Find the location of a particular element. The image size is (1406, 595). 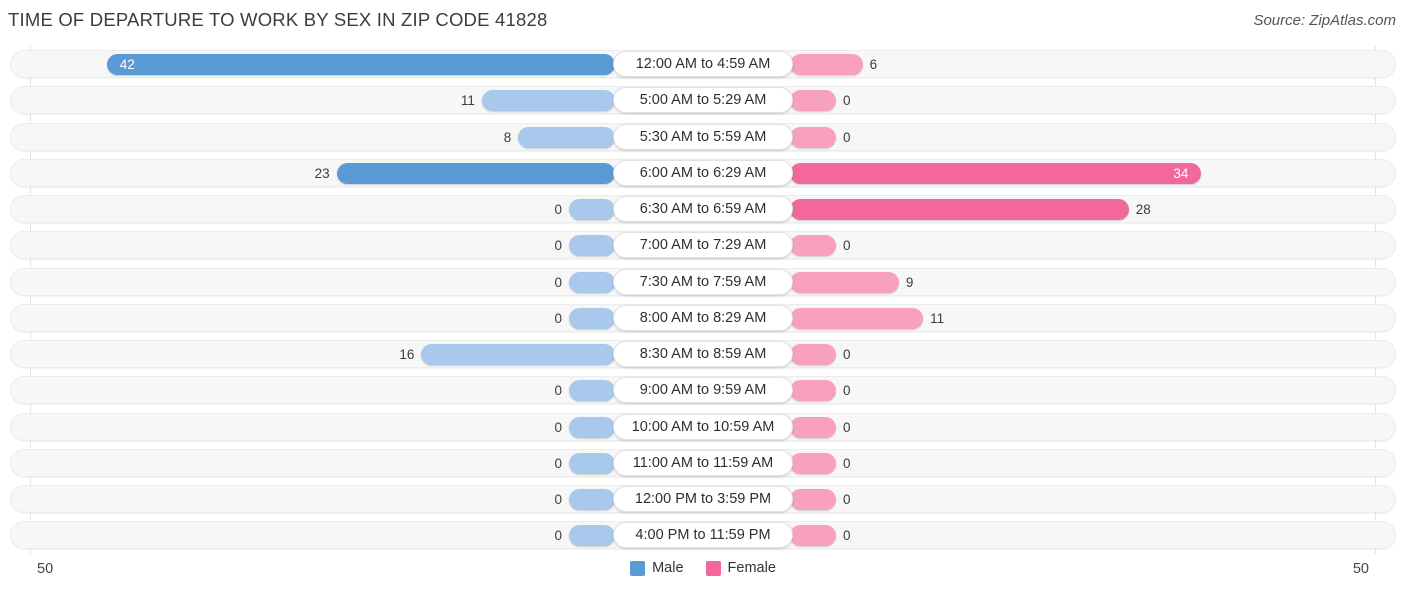

chart-row: 23 34 6:00 AM to 6:29 AM is located at coordinates (703, 173).